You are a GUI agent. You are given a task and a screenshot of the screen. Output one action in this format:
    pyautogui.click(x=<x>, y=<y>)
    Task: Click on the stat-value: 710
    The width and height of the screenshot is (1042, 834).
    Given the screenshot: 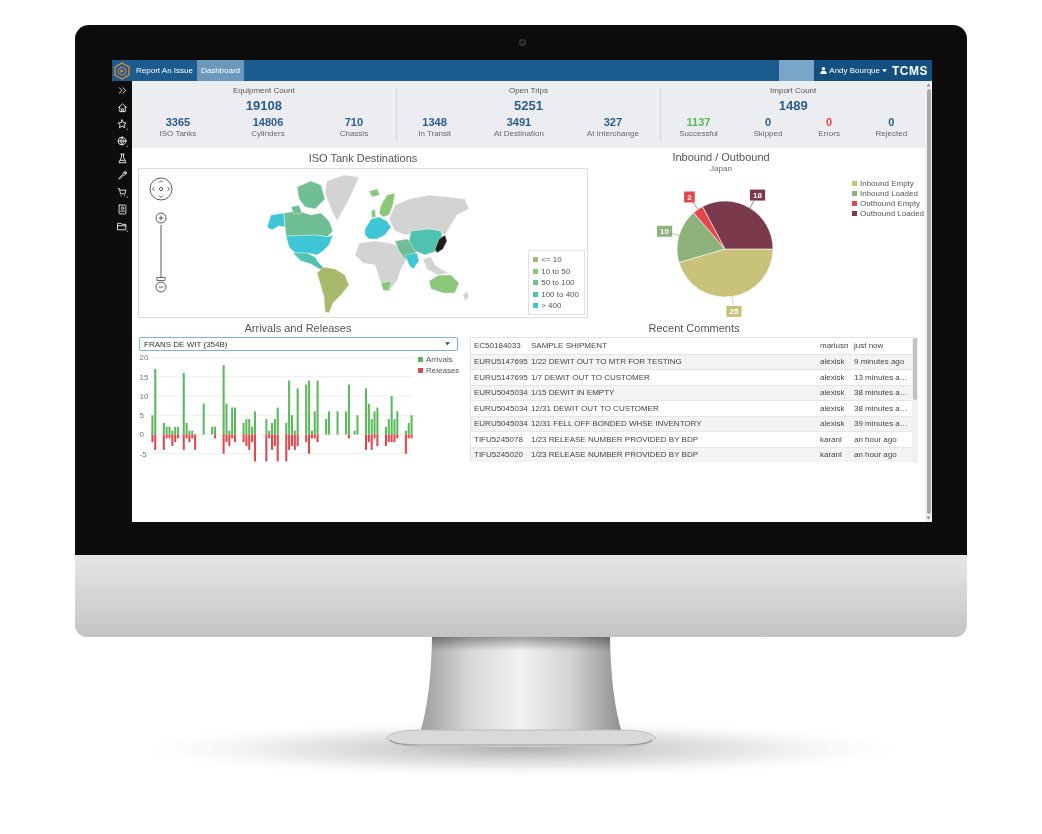 What is the action you would take?
    pyautogui.click(x=354, y=122)
    